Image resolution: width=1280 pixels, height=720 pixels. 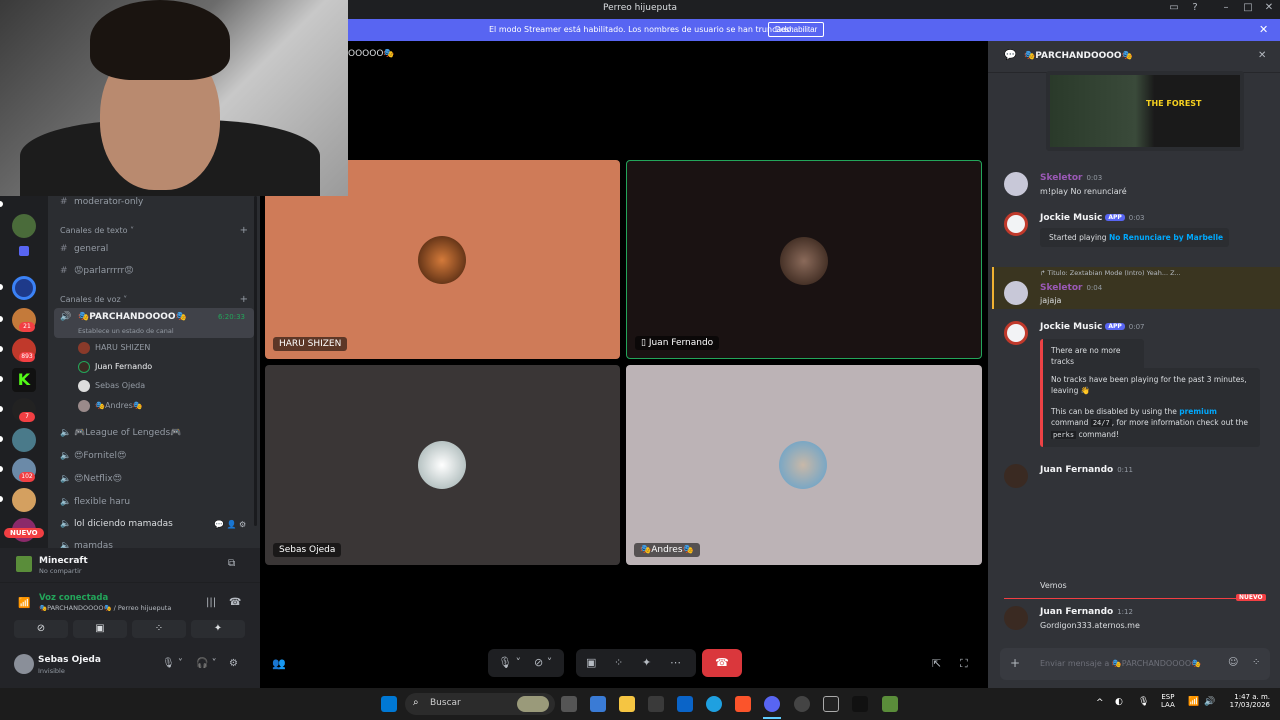 I want to click on message-author: Juan Fernando 0:11, so click(x=1086, y=470).